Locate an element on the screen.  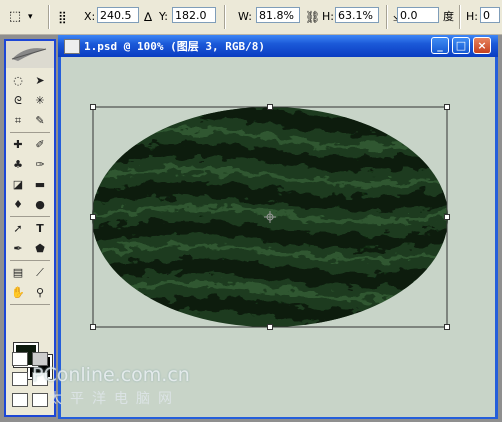
slice-icon: ✎ is located at coordinates (40, 121).